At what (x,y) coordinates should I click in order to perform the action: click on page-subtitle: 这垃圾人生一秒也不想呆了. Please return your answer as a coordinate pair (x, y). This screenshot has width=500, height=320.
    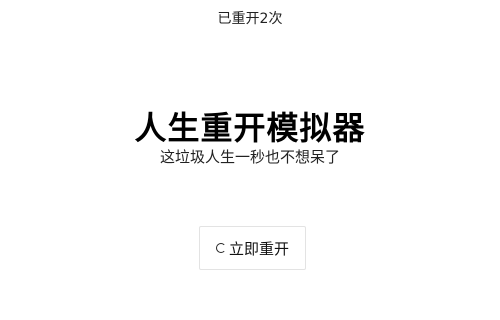
    Looking at the image, I should click on (249, 157).